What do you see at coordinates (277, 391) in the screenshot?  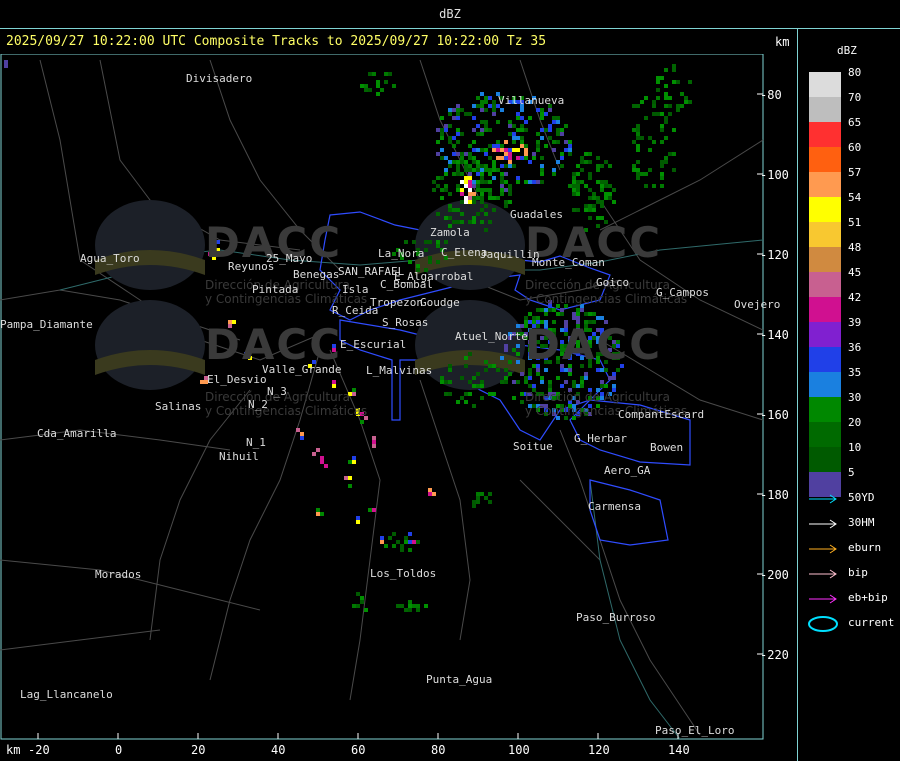 I see `place-label: N_3` at bounding box center [277, 391].